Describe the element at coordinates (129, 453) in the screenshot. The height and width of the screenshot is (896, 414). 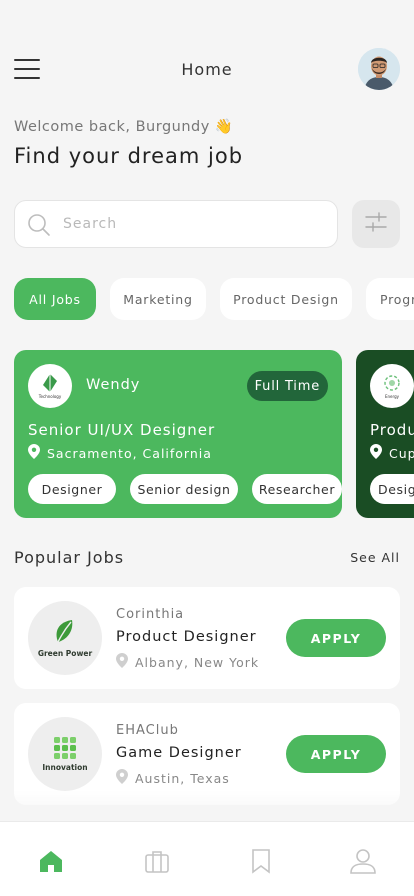
I see `location-text: Sacramento, California` at that location.